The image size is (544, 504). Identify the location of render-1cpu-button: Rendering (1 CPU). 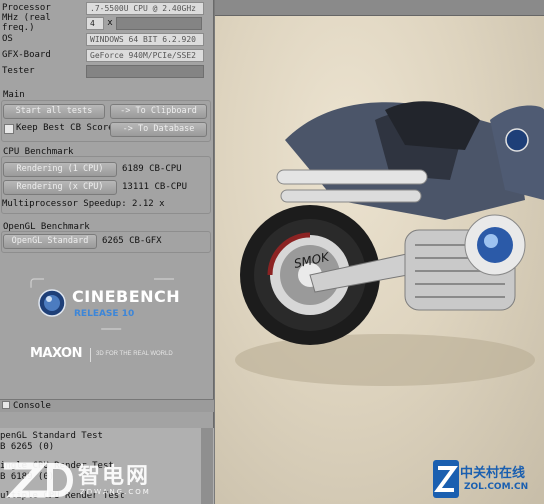
(60, 169).